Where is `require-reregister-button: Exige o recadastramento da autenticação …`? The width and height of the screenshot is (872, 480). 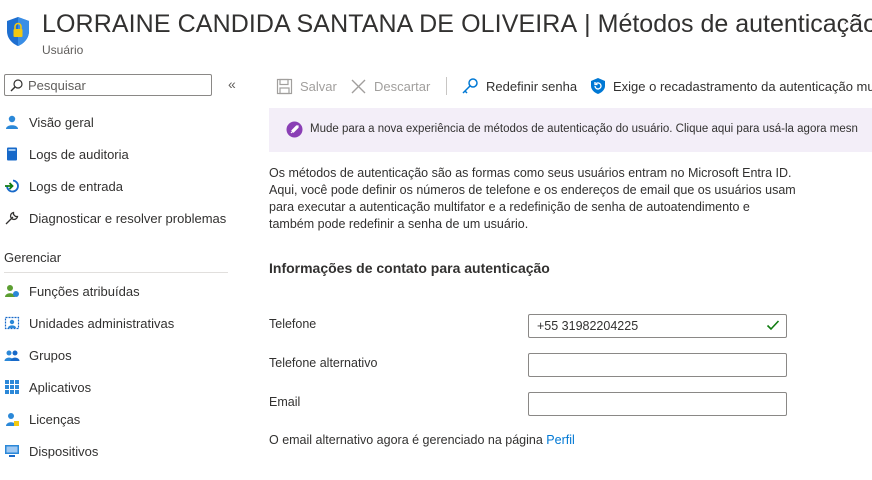 require-reregister-button: Exige o recadastramento da autenticação … is located at coordinates (731, 86).